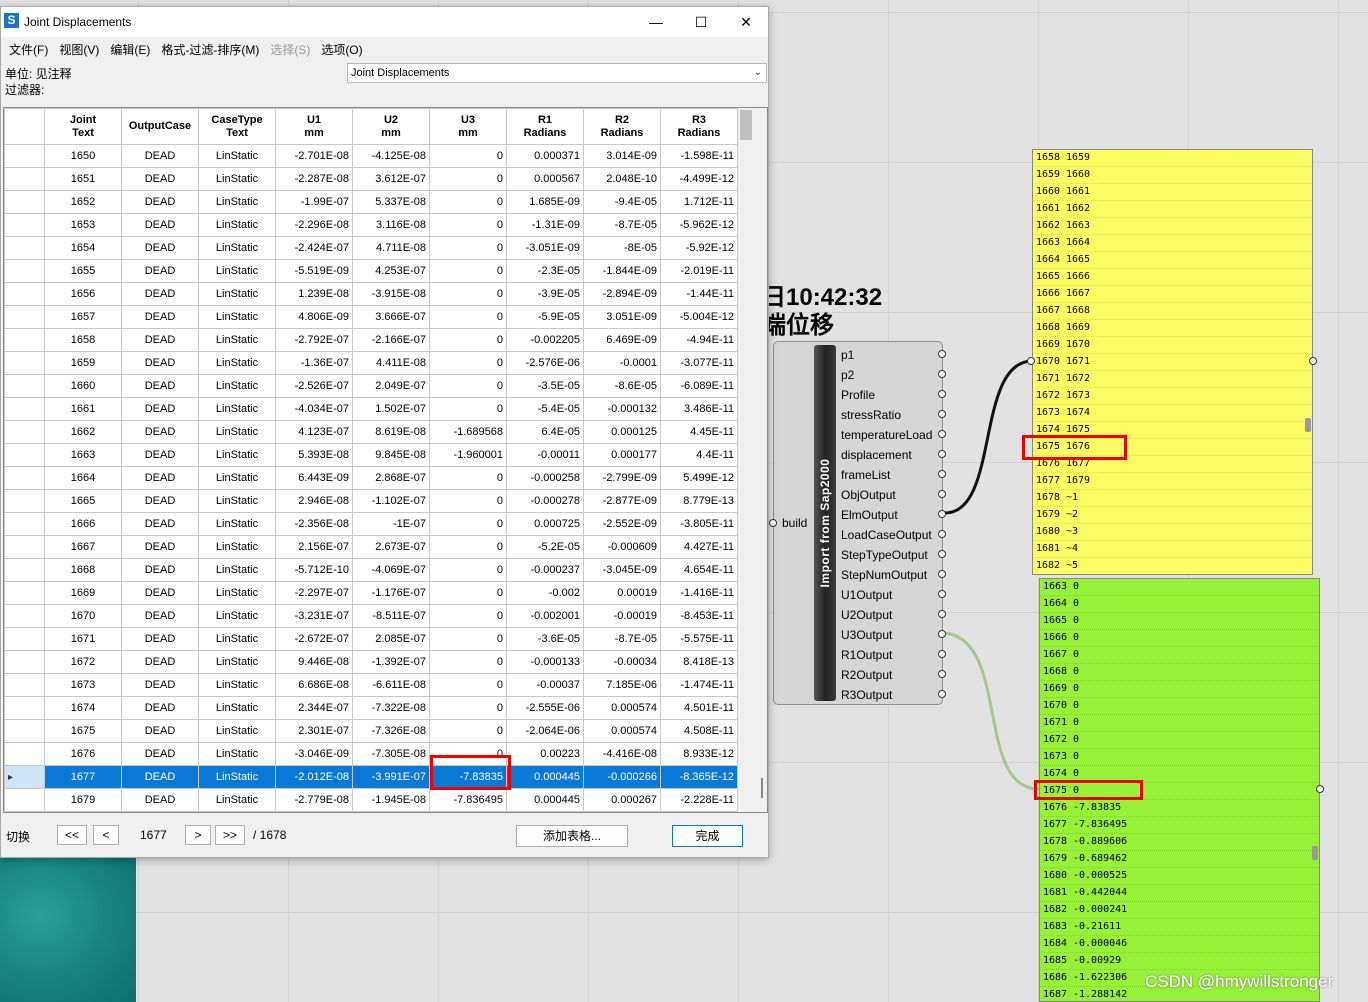  What do you see at coordinates (391, 524) in the screenshot?
I see `table-cell: -1E-07` at bounding box center [391, 524].